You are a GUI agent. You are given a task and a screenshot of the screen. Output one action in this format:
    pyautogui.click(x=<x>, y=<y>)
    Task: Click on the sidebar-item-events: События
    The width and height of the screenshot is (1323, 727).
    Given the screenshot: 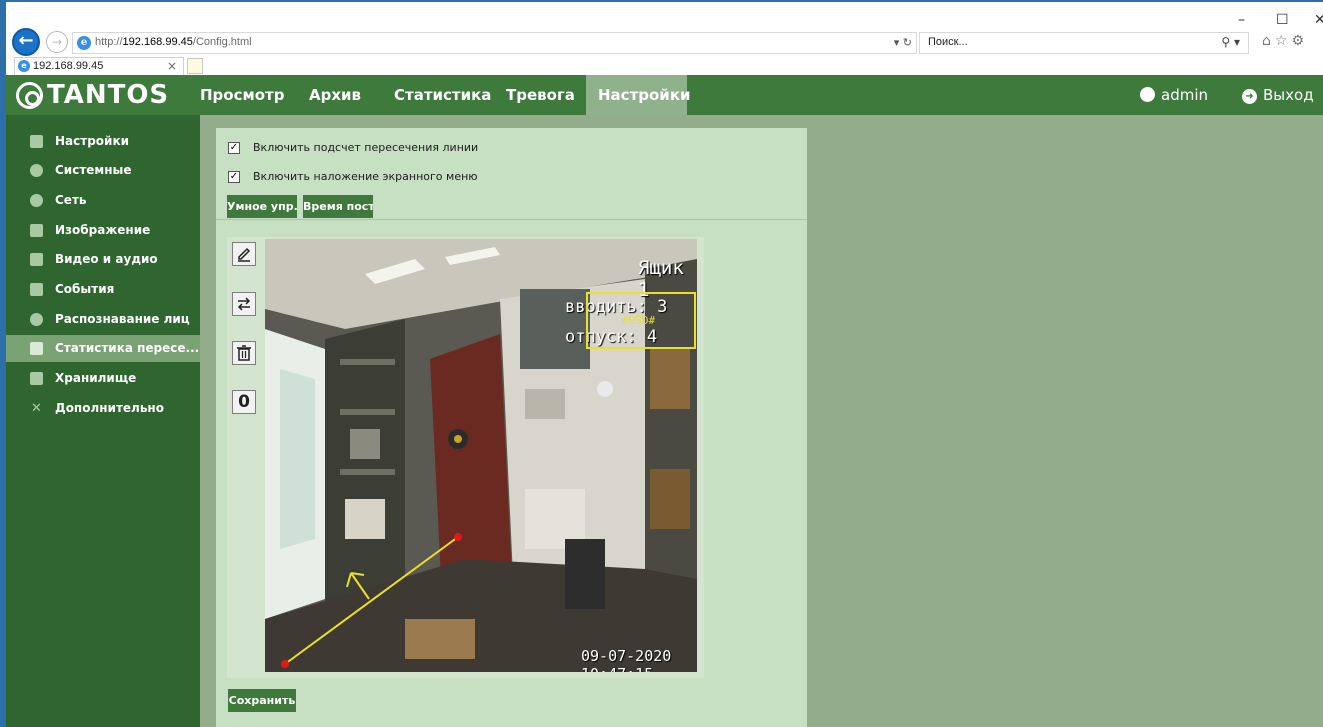 What is the action you would take?
    pyautogui.click(x=103, y=289)
    